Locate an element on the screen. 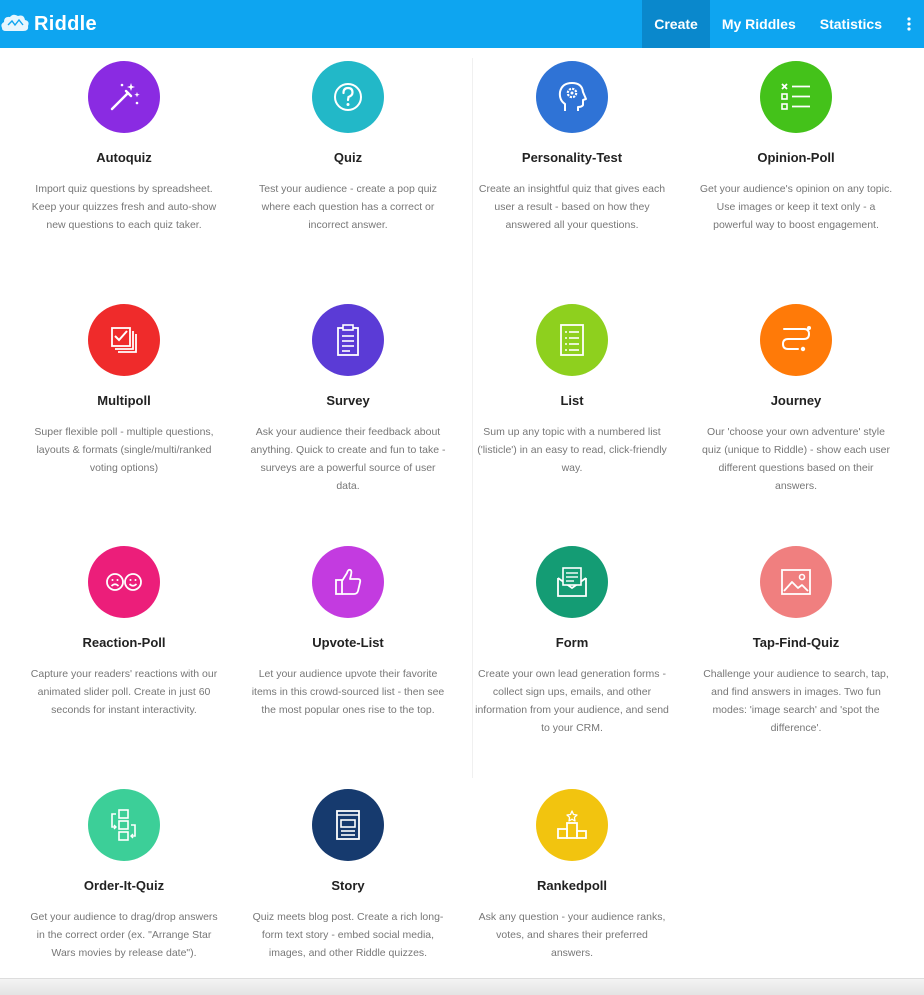 The height and width of the screenshot is (995, 924). multipoll-icon-circle is located at coordinates (124, 340).